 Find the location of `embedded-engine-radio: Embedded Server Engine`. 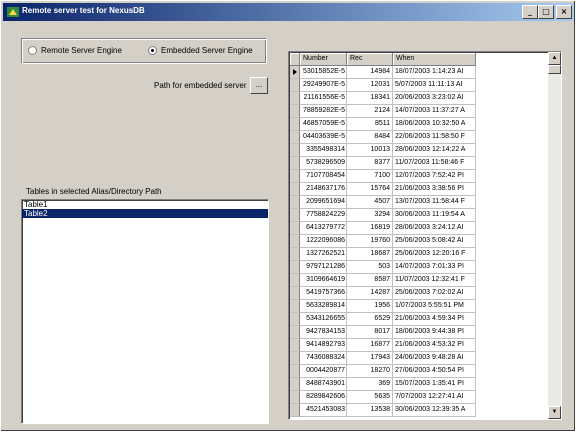

embedded-engine-radio: Embedded Server Engine is located at coordinates (200, 50).